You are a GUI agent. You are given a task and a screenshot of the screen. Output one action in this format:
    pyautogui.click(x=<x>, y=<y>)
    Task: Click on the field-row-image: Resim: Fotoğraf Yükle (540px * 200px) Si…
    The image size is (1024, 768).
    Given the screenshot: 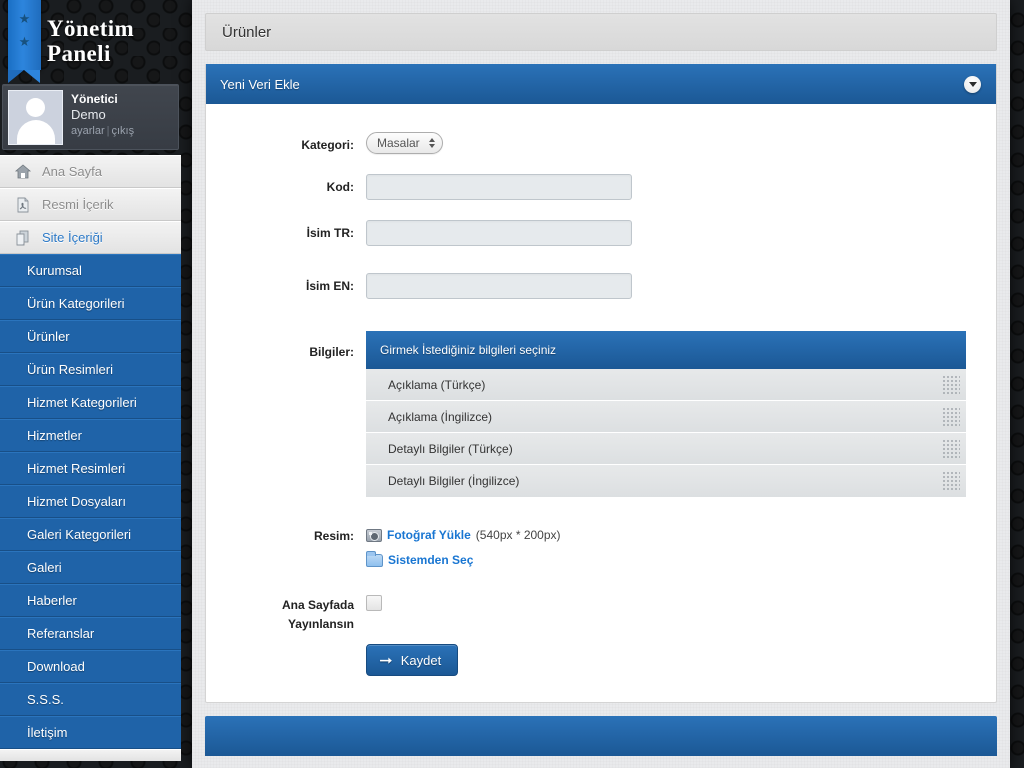 What is the action you would take?
    pyautogui.click(x=601, y=548)
    